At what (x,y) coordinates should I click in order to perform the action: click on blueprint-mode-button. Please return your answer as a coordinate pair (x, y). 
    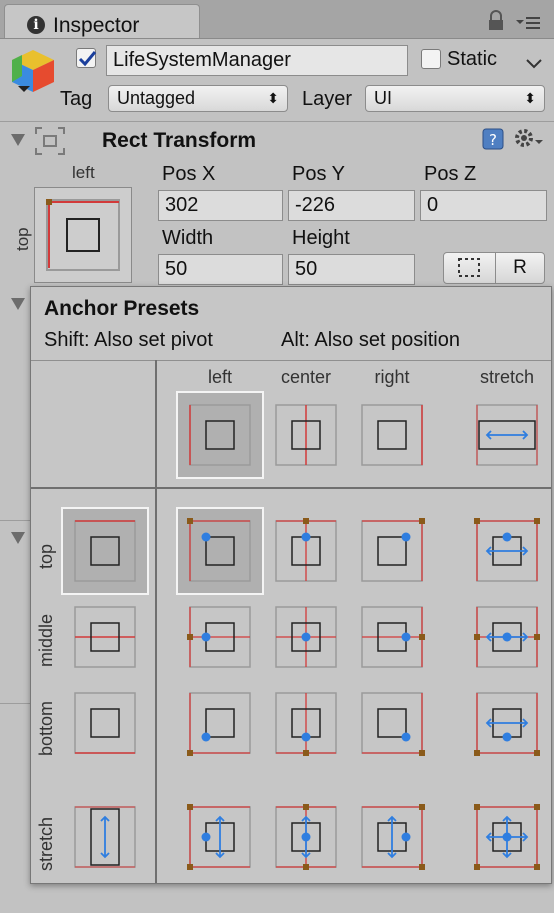
    Looking at the image, I should click on (469, 268).